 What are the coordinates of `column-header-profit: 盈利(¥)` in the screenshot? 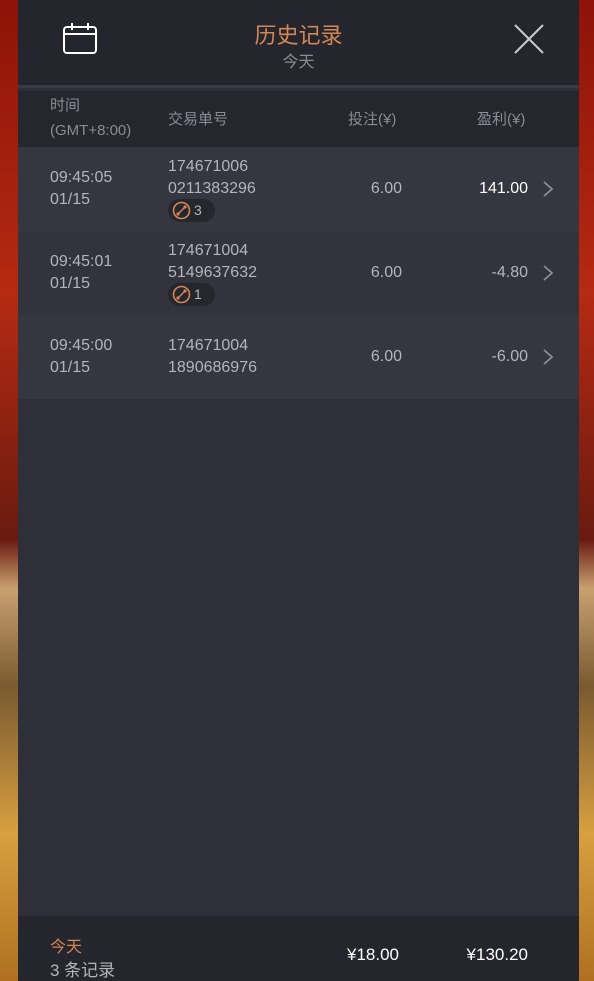 It's located at (501, 119).